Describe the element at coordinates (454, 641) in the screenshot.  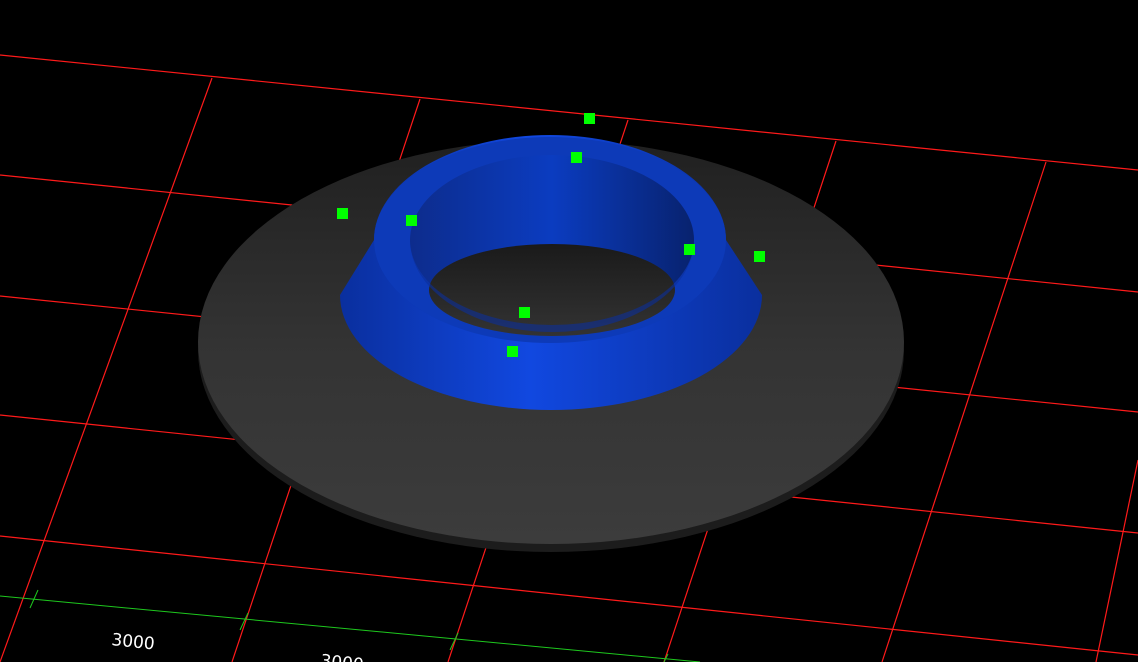
I see `dimension-tick` at that location.